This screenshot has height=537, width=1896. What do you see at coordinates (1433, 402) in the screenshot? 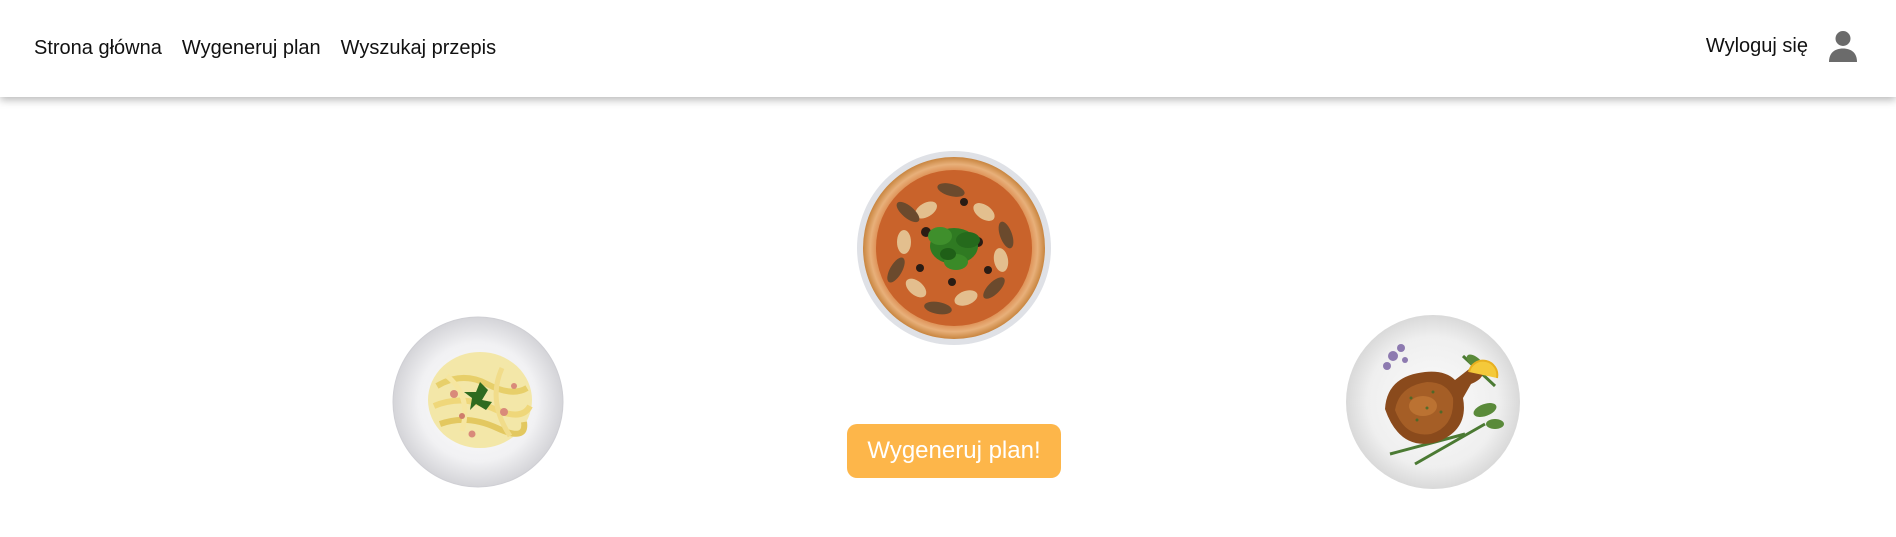
I see `roast-chicken-dish-image` at bounding box center [1433, 402].